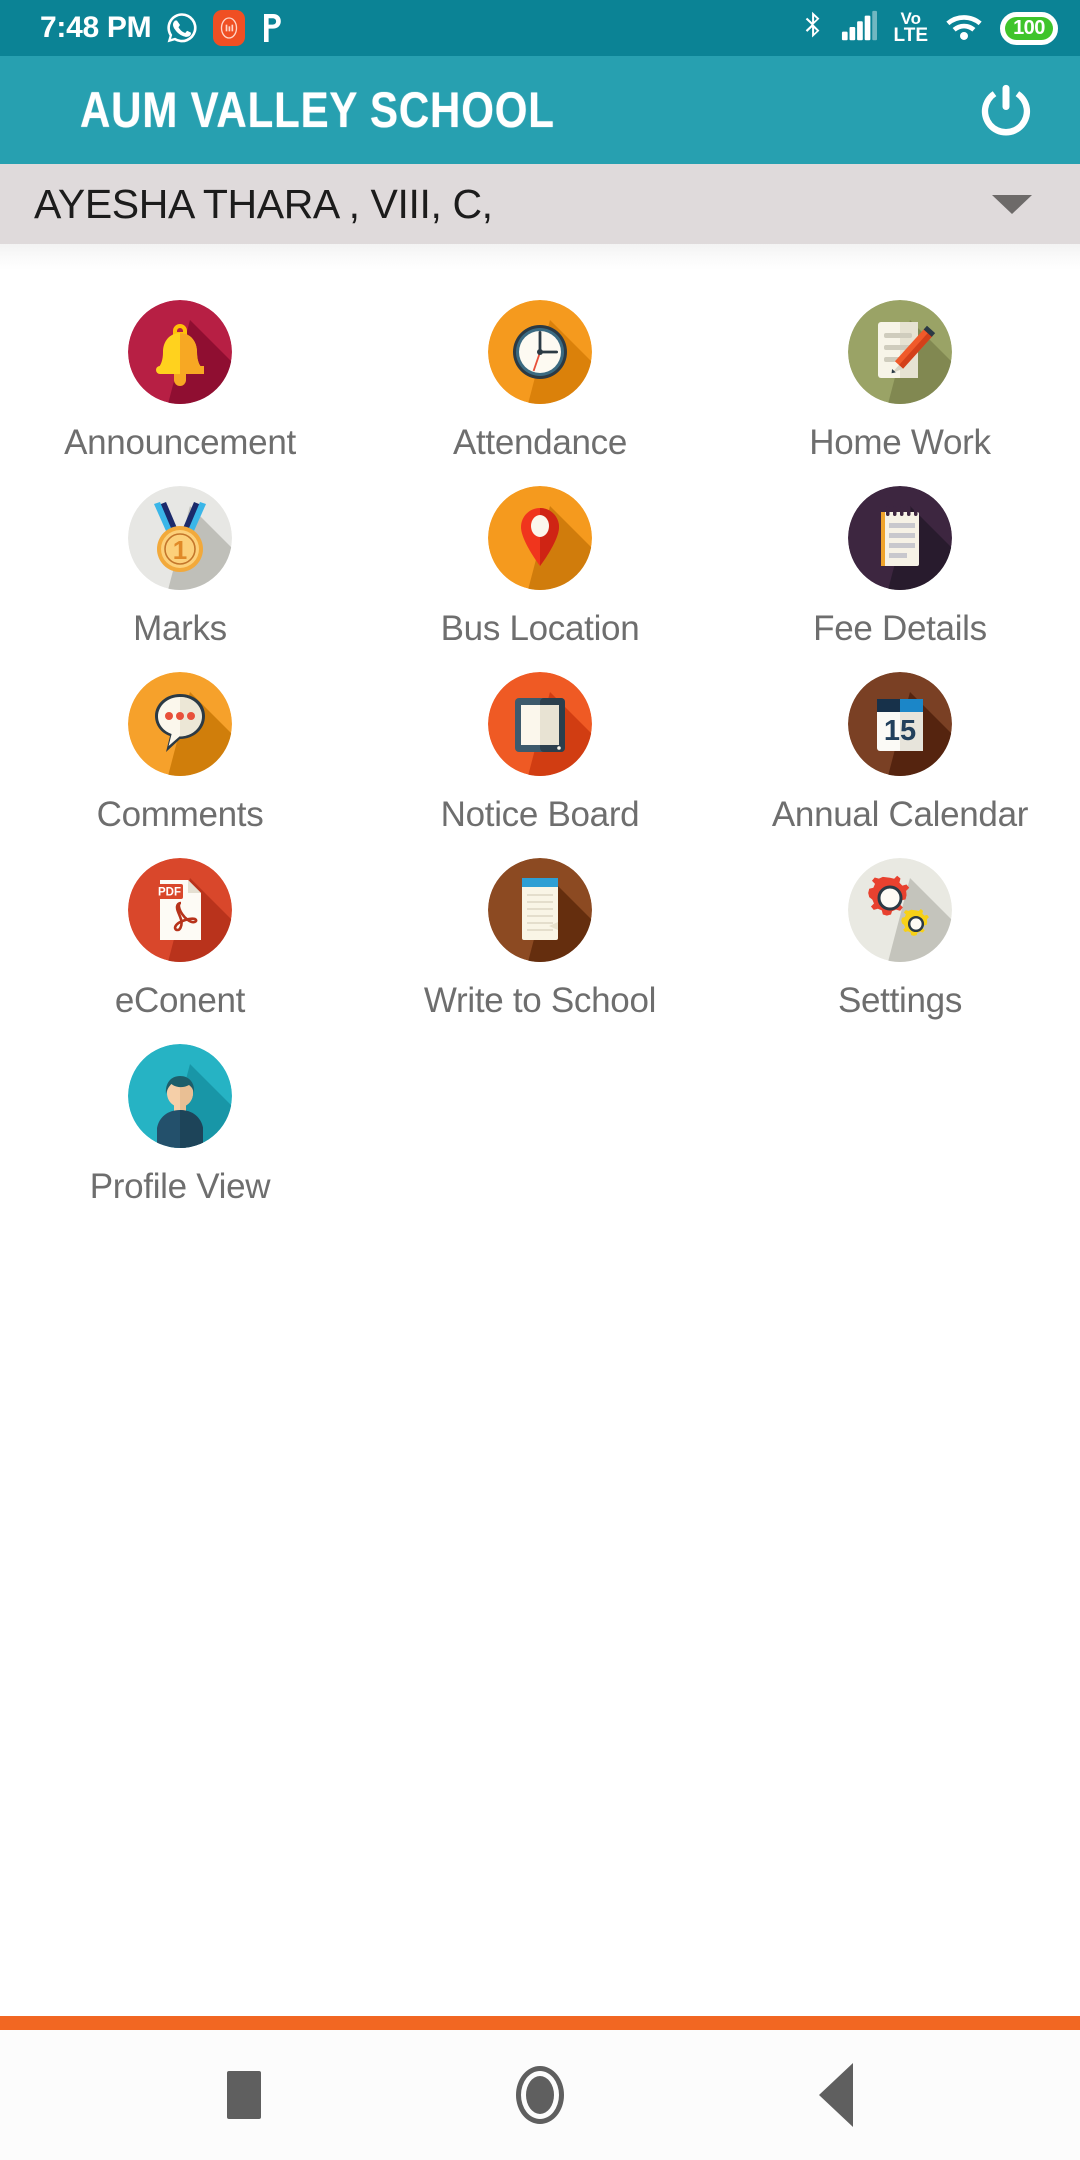  I want to click on menu-item-announcement: Announcement, so click(180, 393).